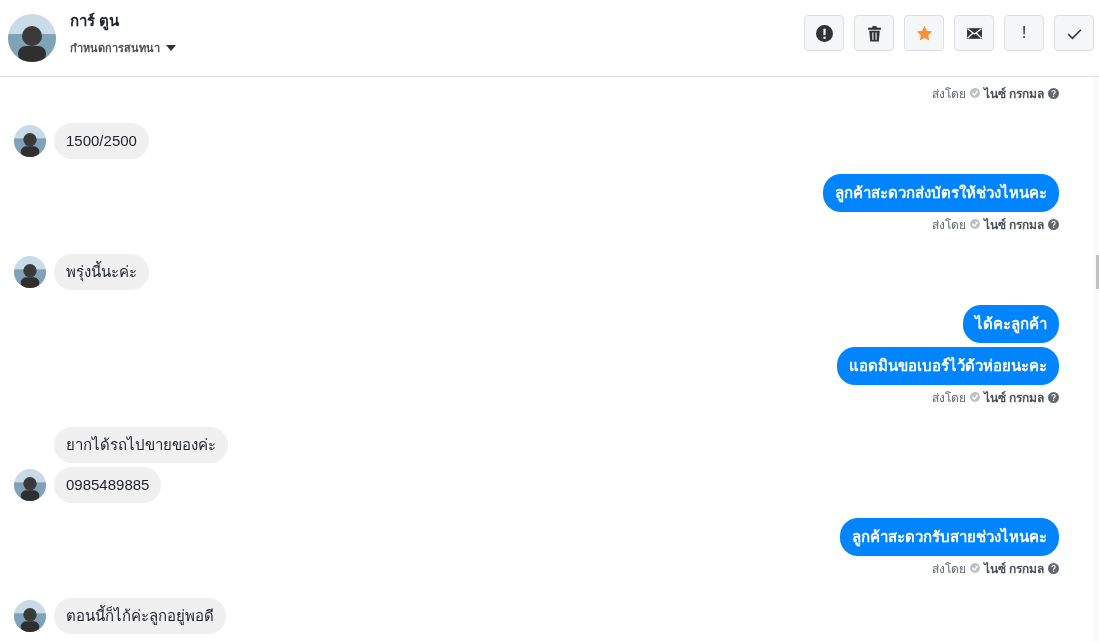 This screenshot has height=642, width=1099. I want to click on incoming-message: 1500/2500, so click(101, 141).